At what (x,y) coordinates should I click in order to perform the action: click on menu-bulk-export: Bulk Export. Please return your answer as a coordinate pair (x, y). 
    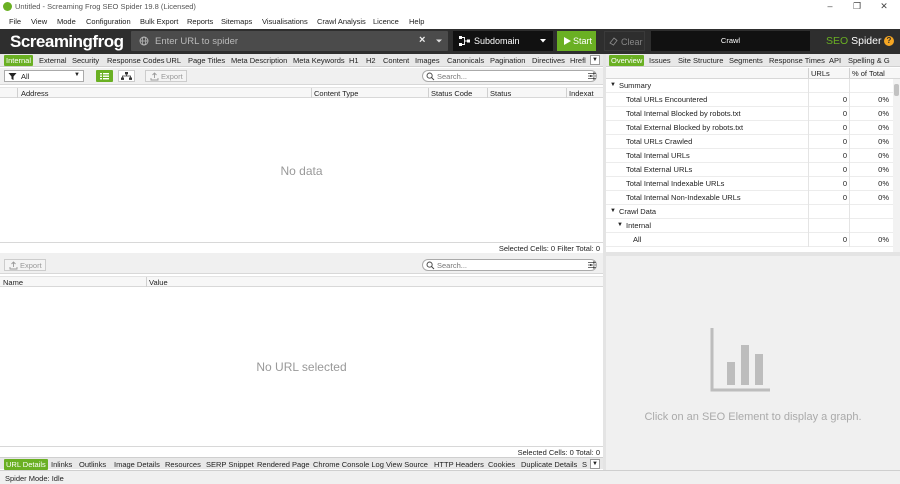
    Looking at the image, I should click on (159, 21).